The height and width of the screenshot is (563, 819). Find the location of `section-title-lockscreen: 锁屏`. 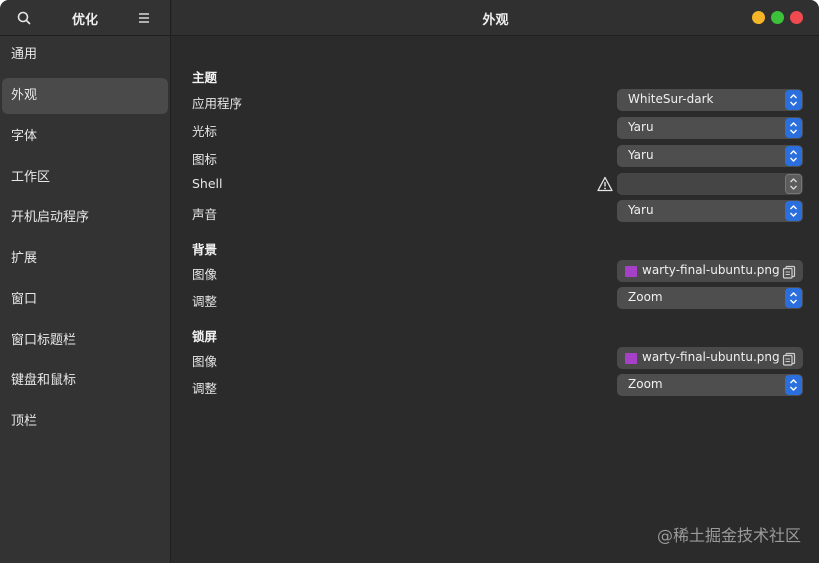

section-title-lockscreen: 锁屏 is located at coordinates (205, 336).